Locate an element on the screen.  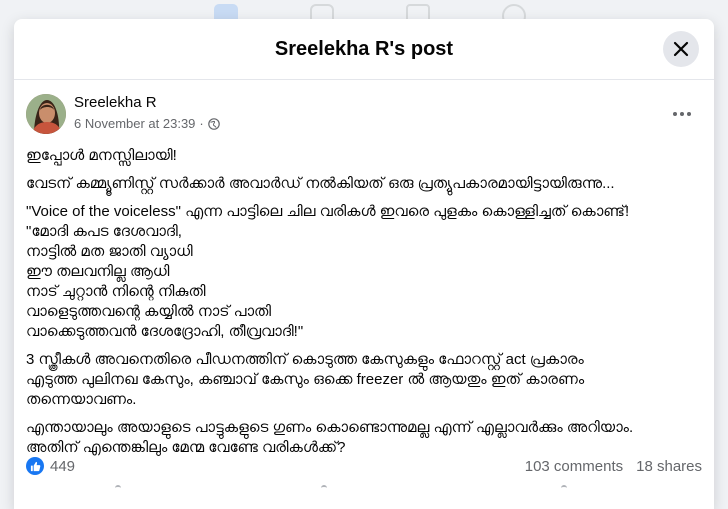
like-reaction-icon is located at coordinates (35, 466).